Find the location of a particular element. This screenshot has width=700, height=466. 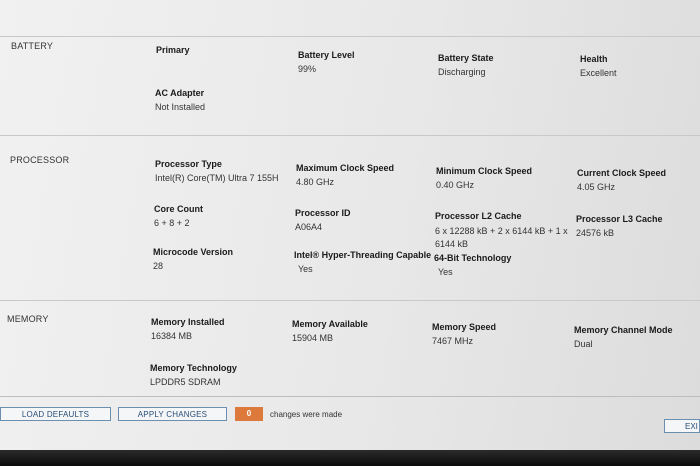

battery-state-field: Battery State Discharging is located at coordinates (466, 65).